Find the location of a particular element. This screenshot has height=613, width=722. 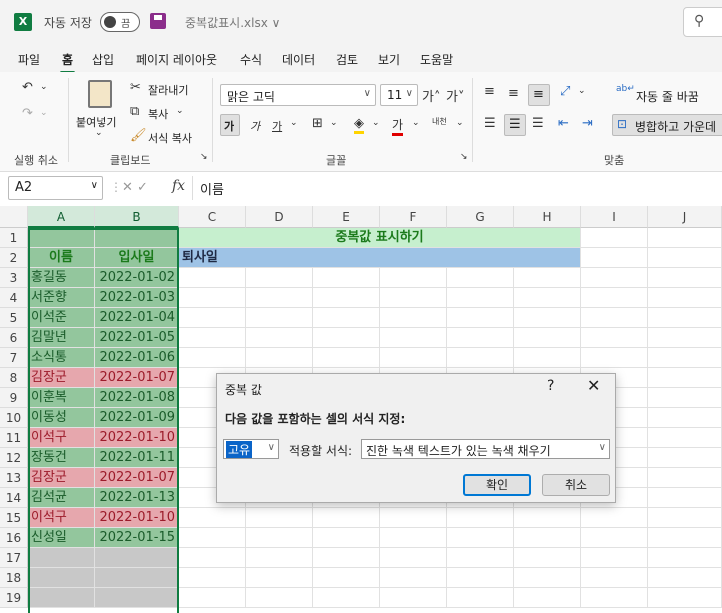

column-header: F is located at coordinates (413, 217).